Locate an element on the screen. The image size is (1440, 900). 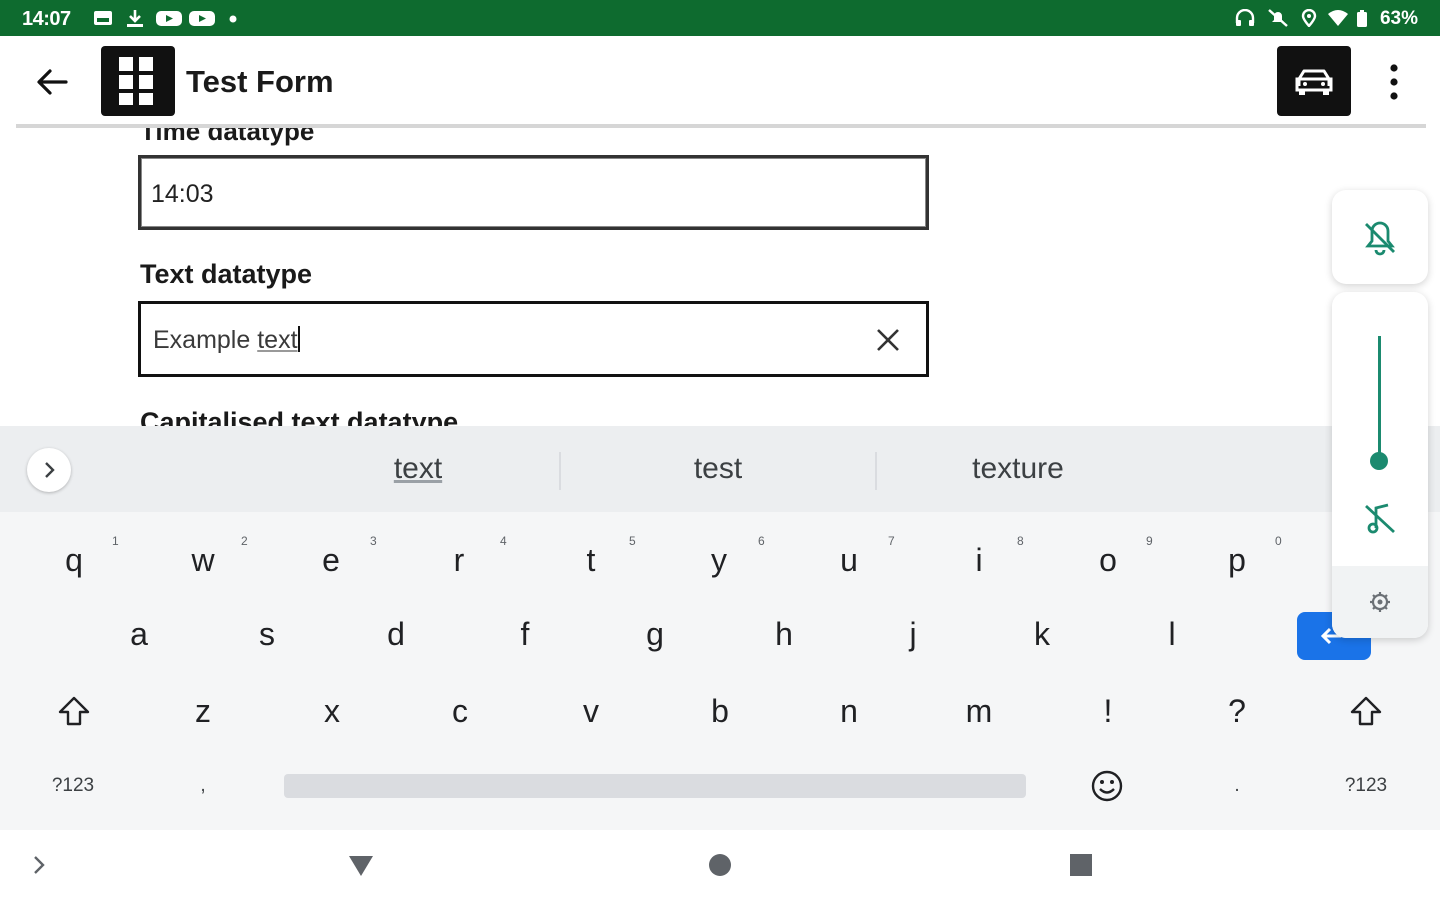
volume-panel is located at coordinates (1380, 465).